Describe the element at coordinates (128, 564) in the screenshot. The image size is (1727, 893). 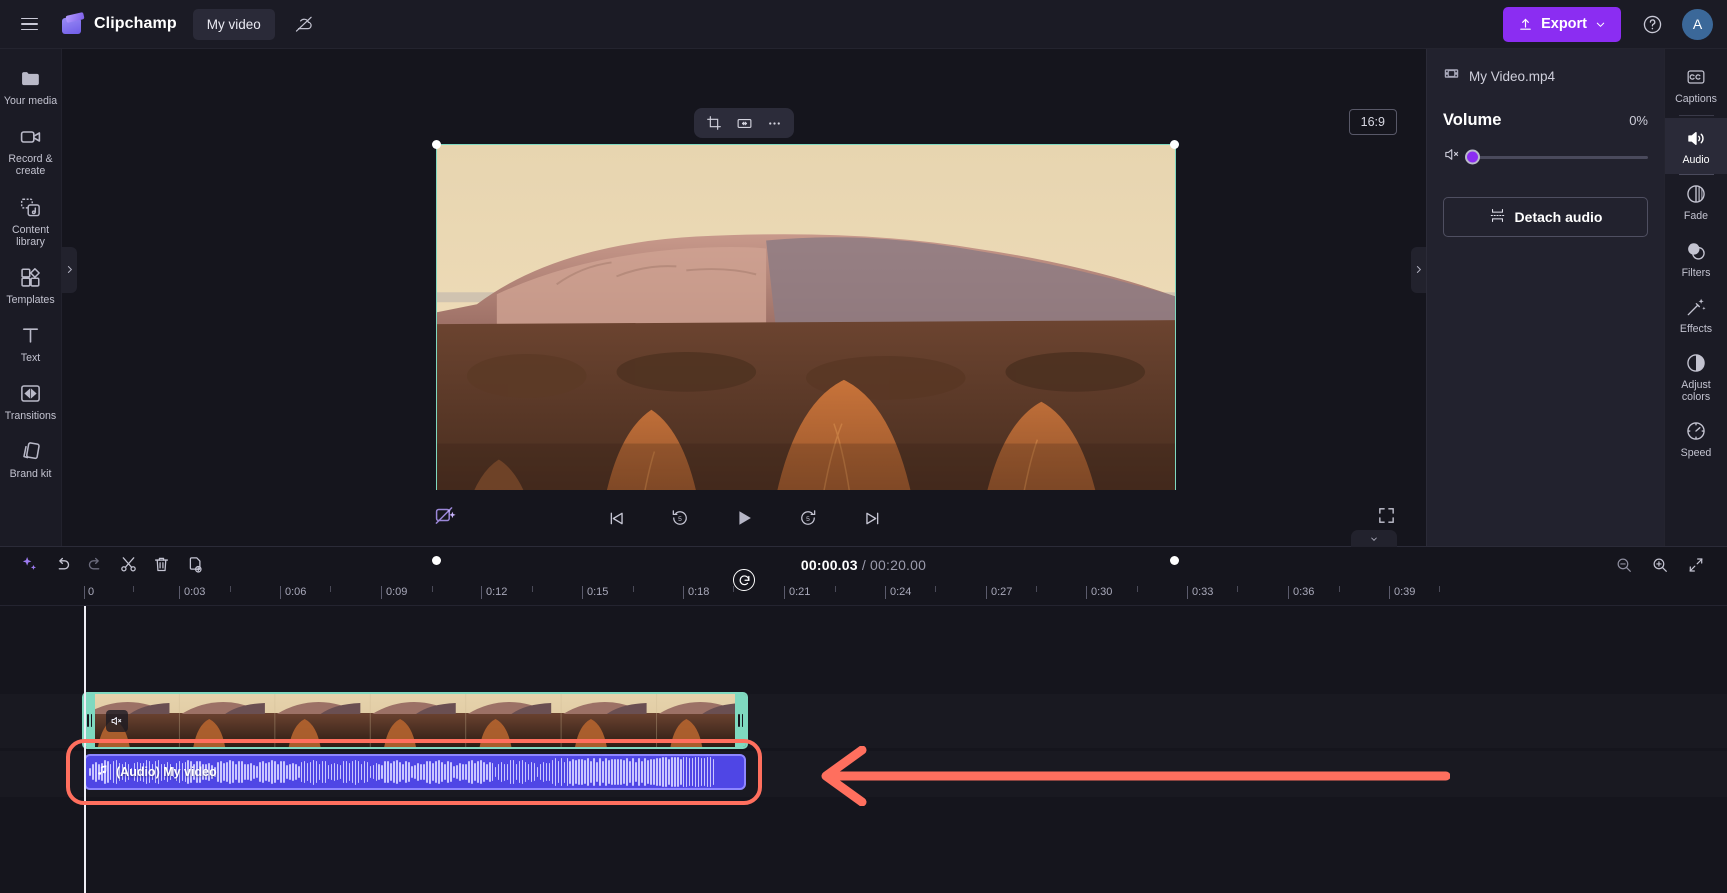
I see `split-scissors-icon` at that location.